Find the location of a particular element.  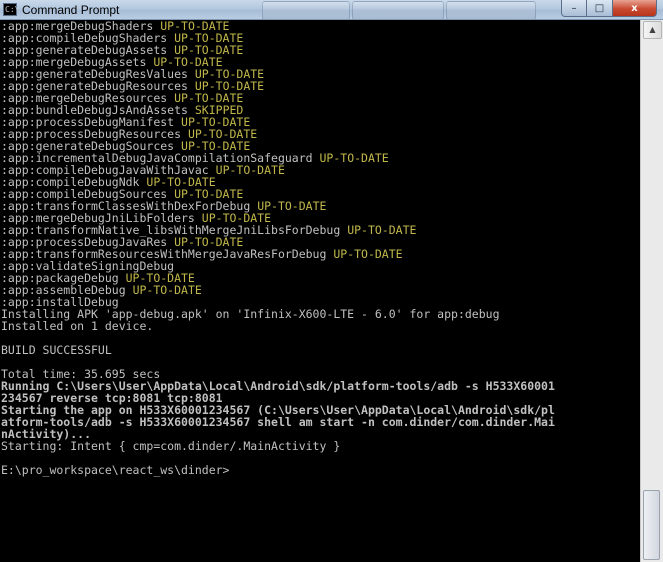

window-title: Command Prompt is located at coordinates (71, 10).